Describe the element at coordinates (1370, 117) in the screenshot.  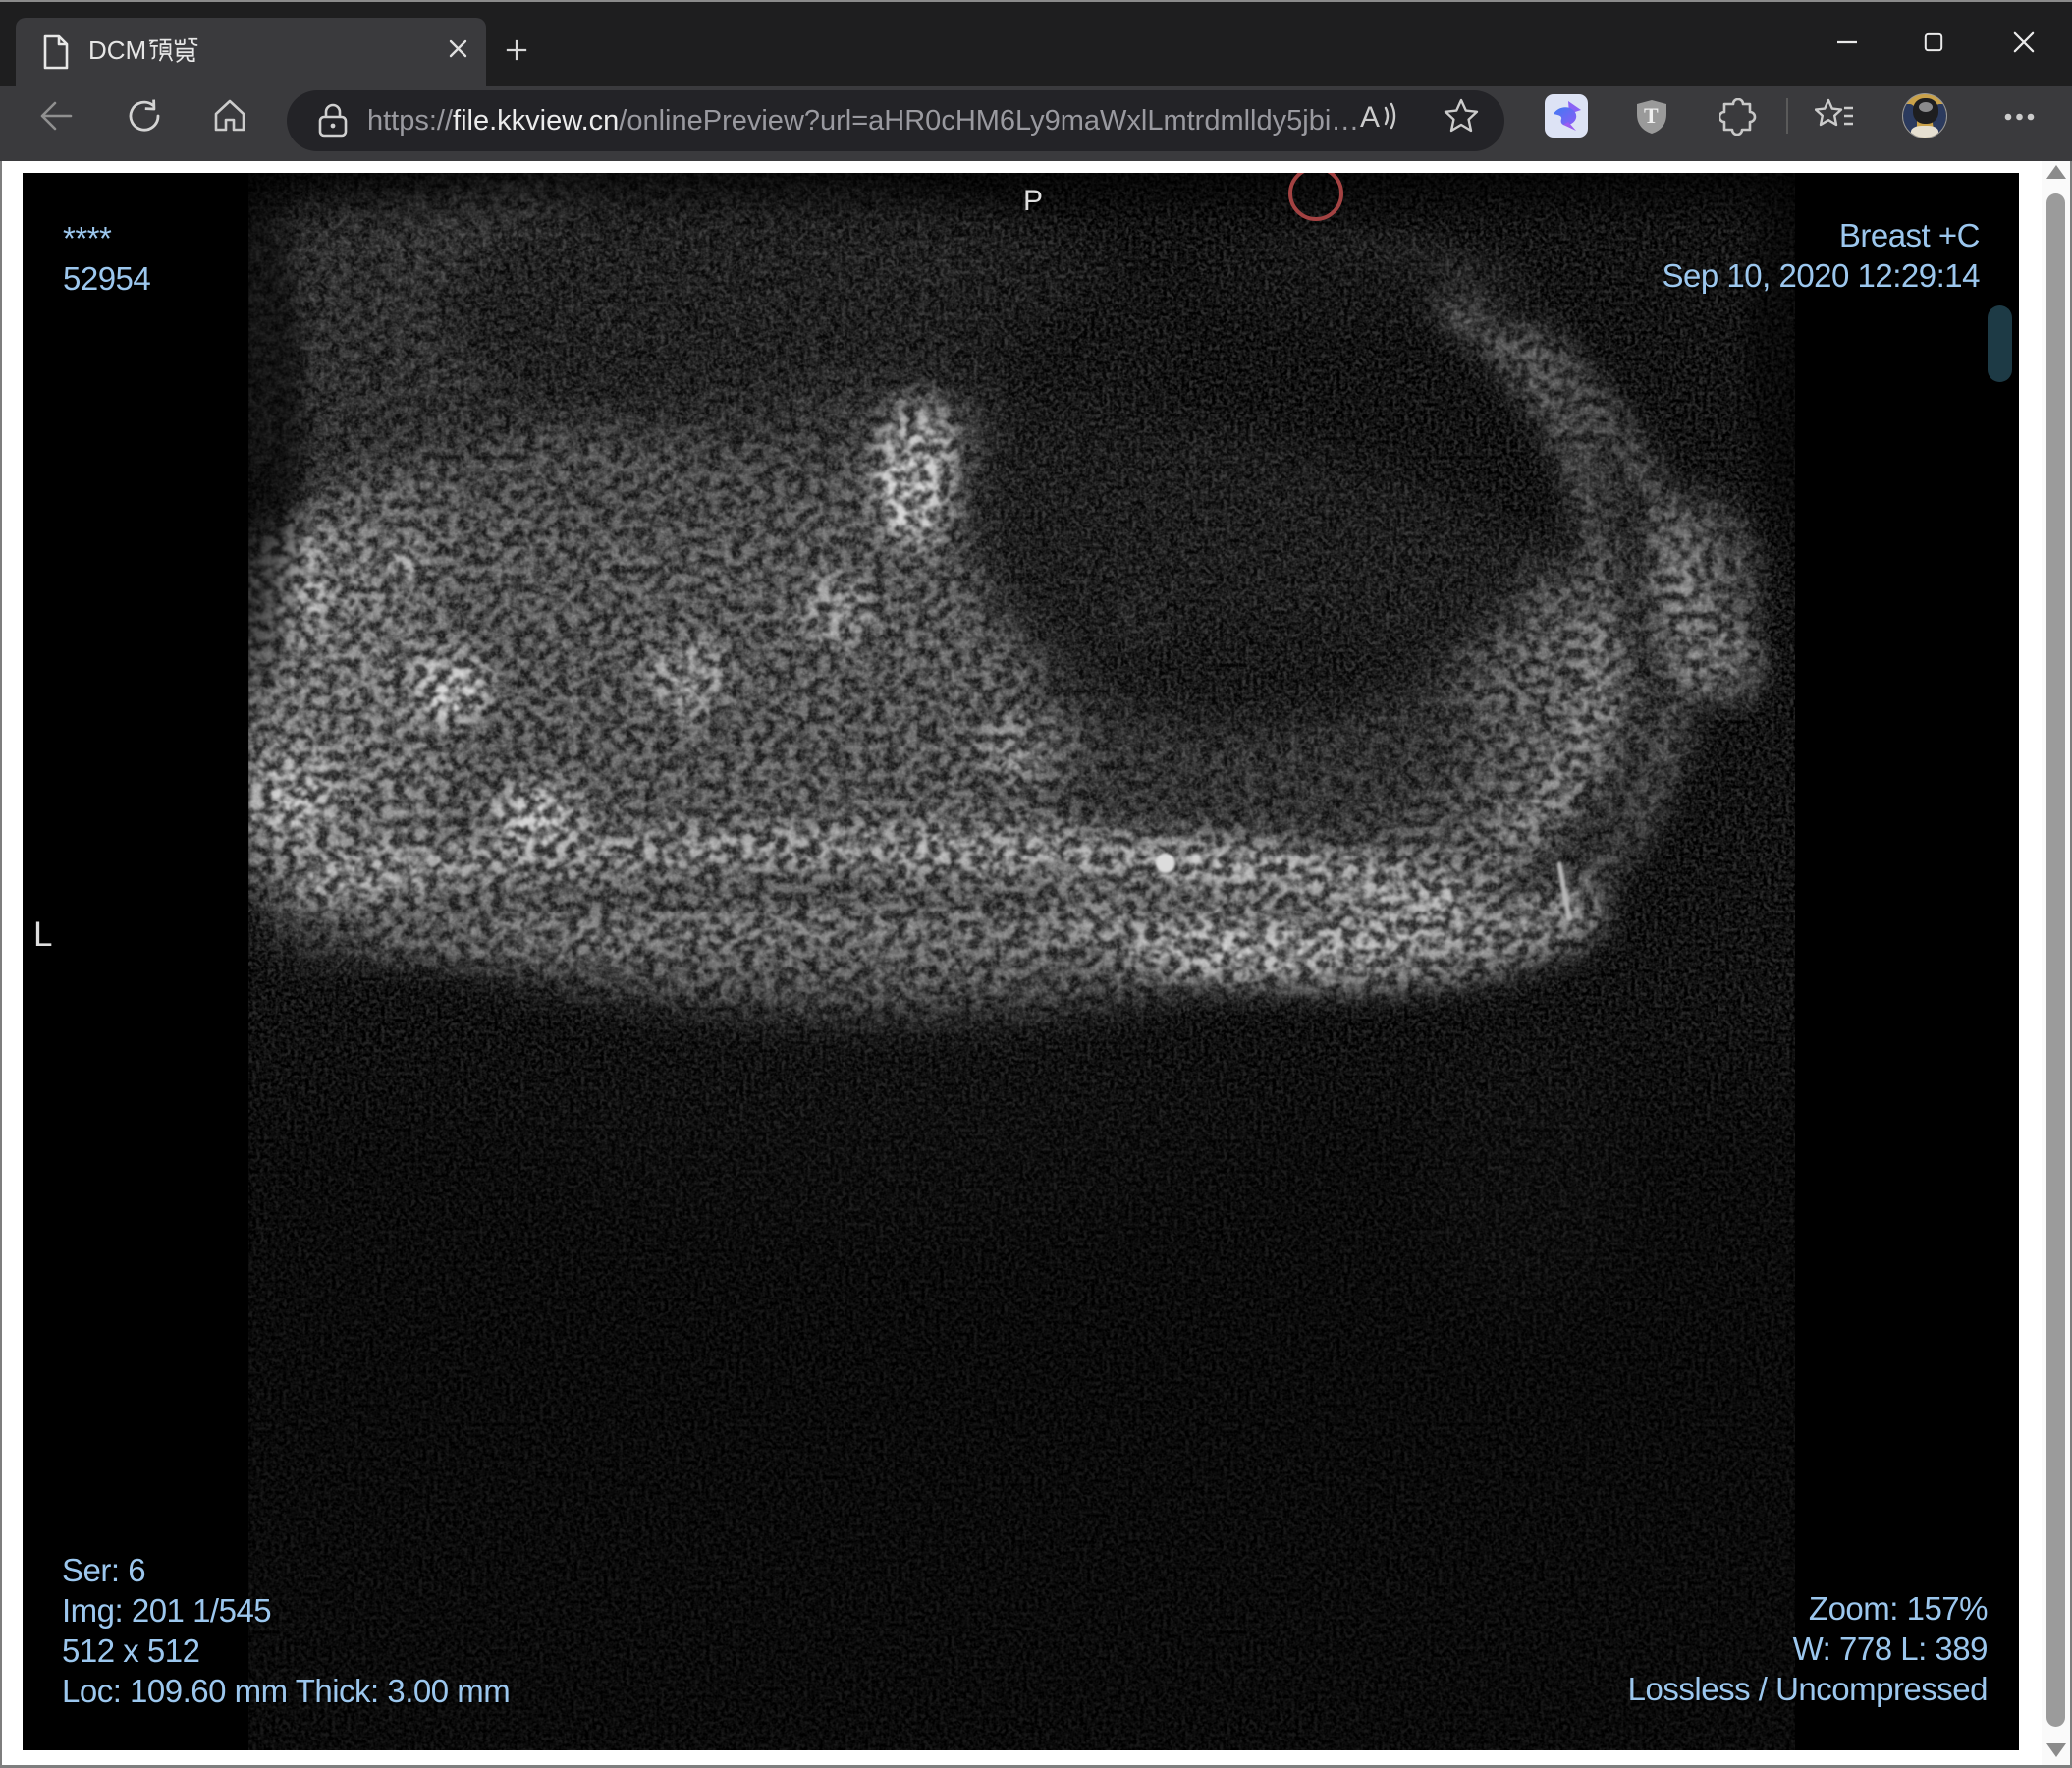
I see `svg-text: A` at that location.